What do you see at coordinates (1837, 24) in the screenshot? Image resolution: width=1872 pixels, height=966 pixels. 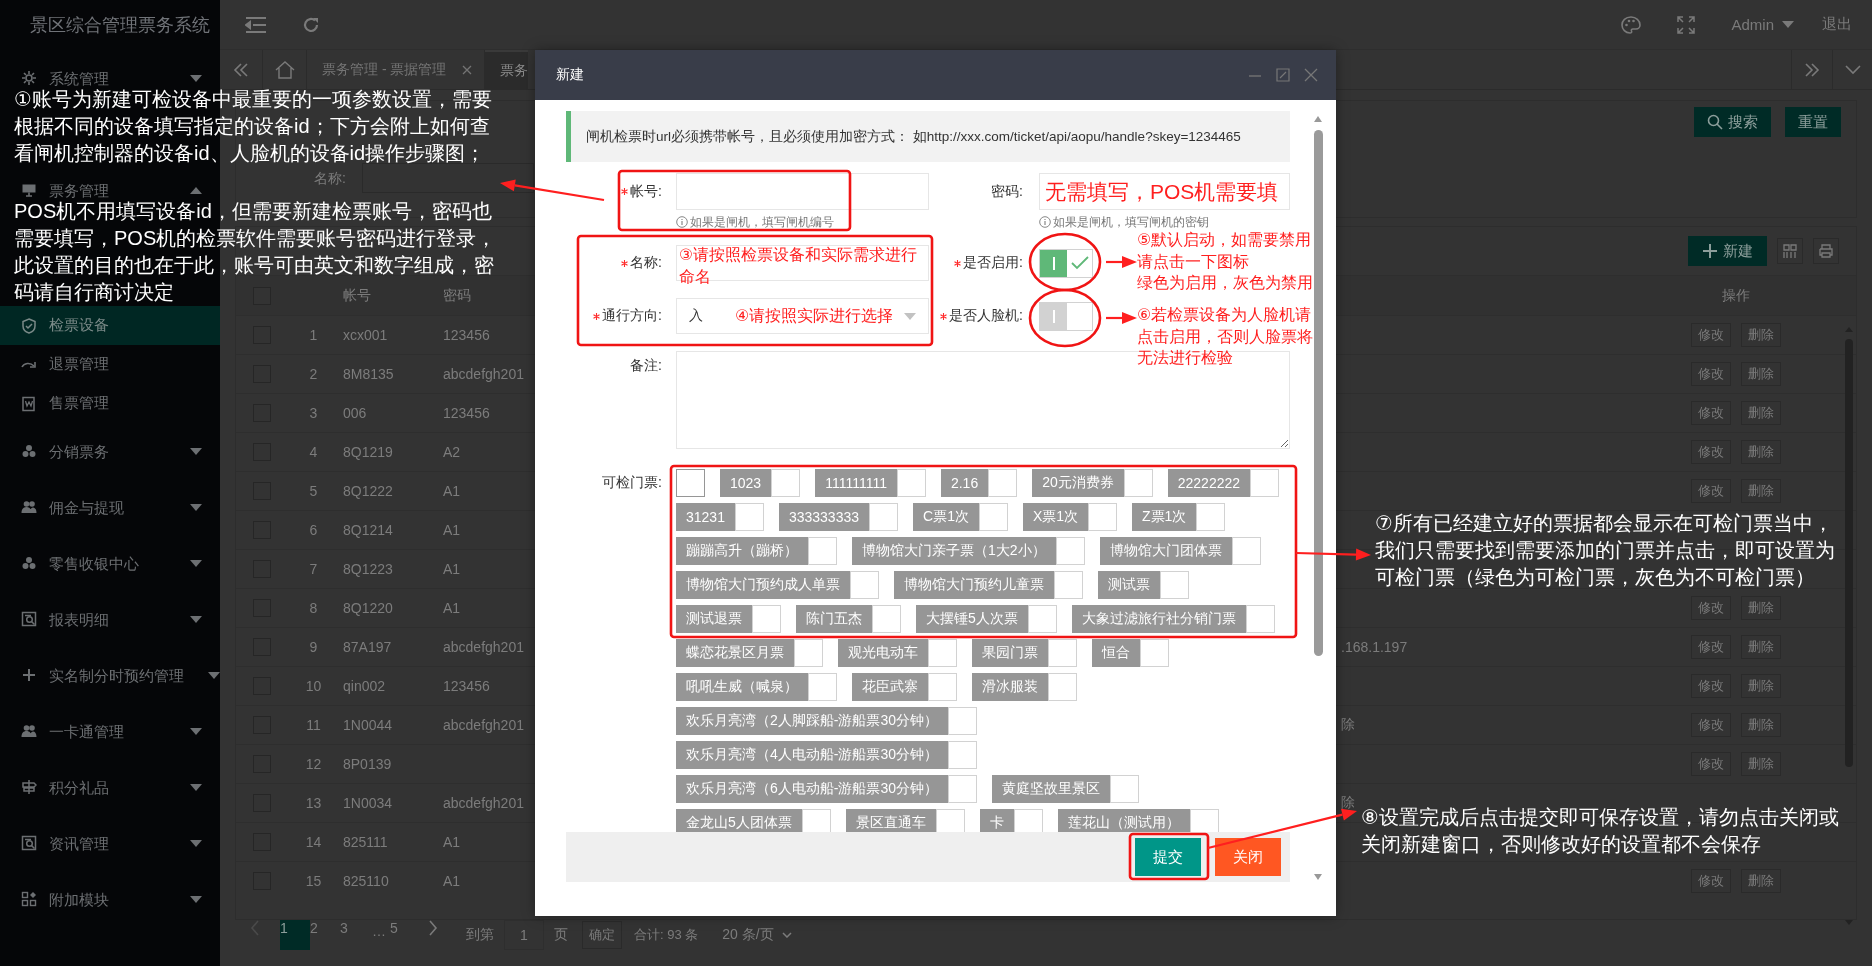 I see `logout-link: 退出` at bounding box center [1837, 24].